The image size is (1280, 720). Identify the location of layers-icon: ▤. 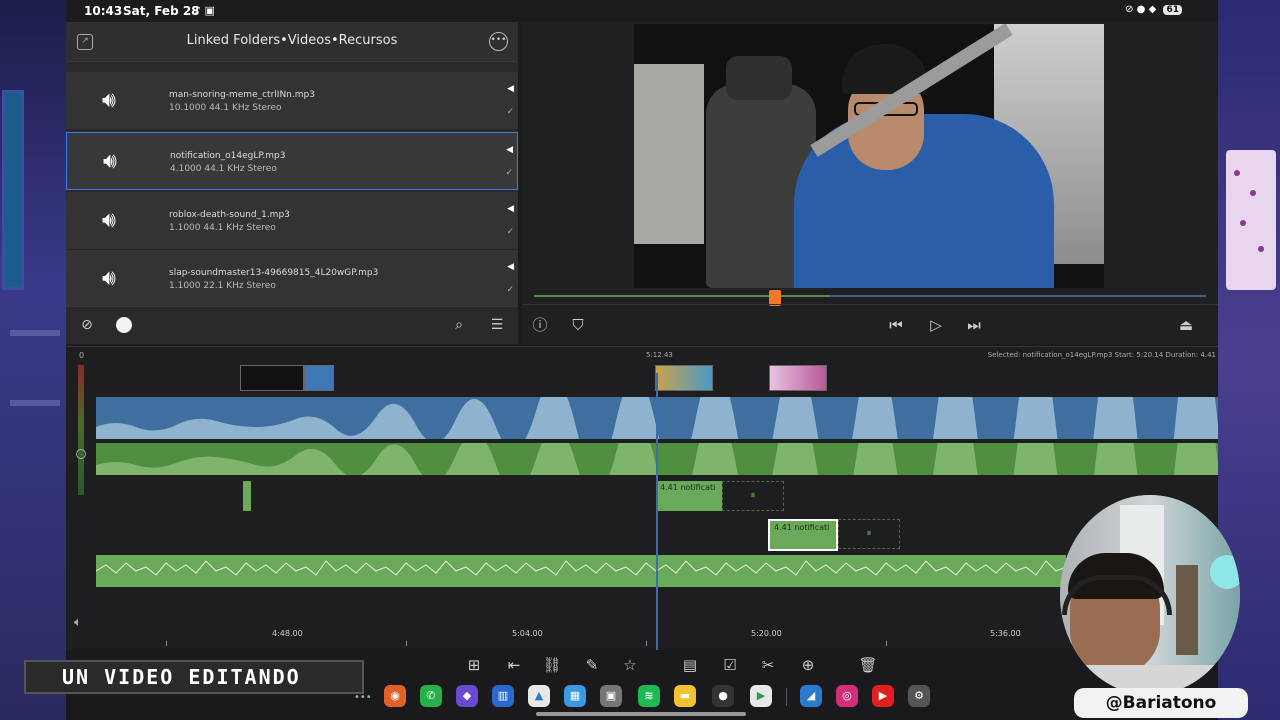
(690, 665).